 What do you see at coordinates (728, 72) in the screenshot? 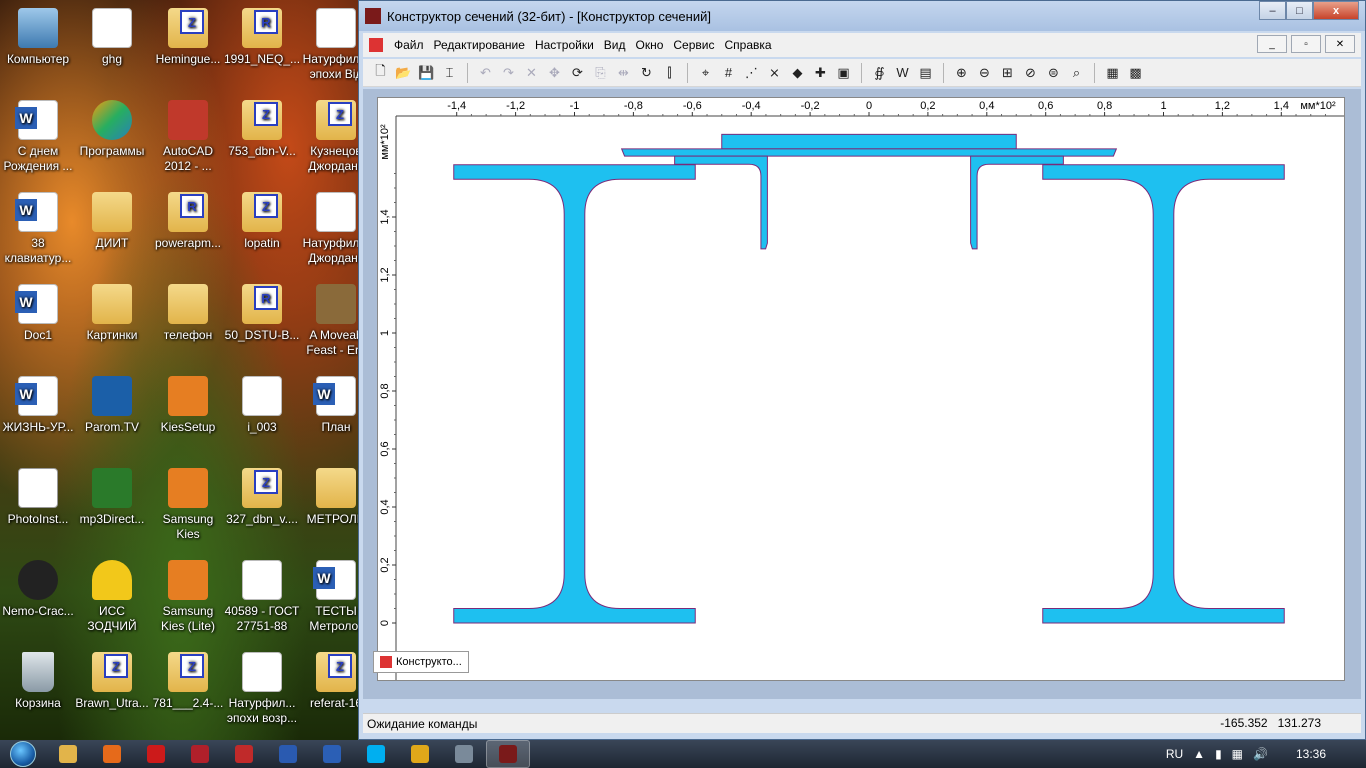
I see `grid-icon: #` at bounding box center [728, 72].